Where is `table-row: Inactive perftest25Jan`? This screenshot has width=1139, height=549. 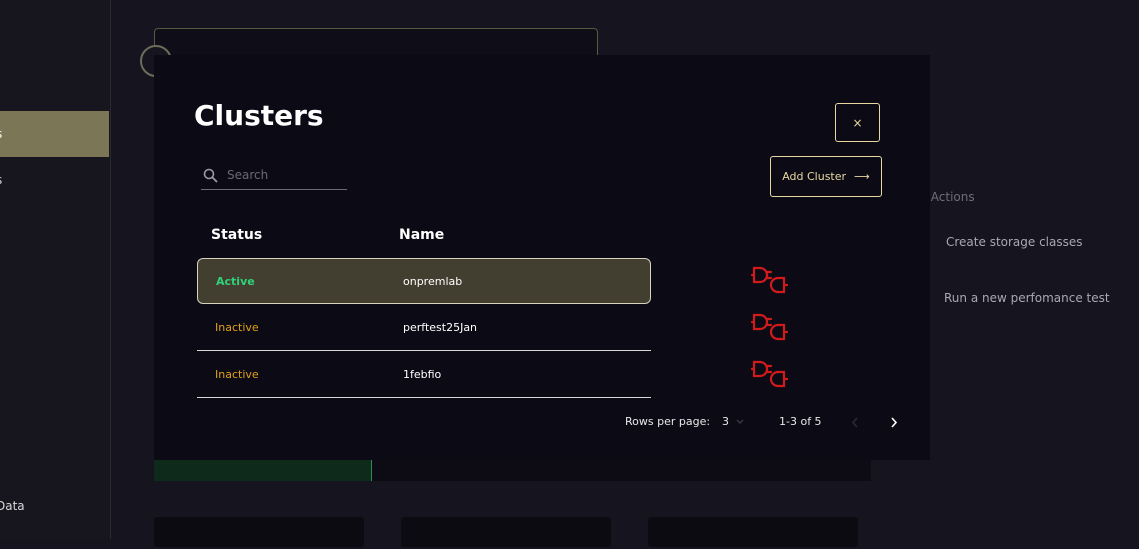
table-row: Inactive perftest25Jan is located at coordinates (424, 328).